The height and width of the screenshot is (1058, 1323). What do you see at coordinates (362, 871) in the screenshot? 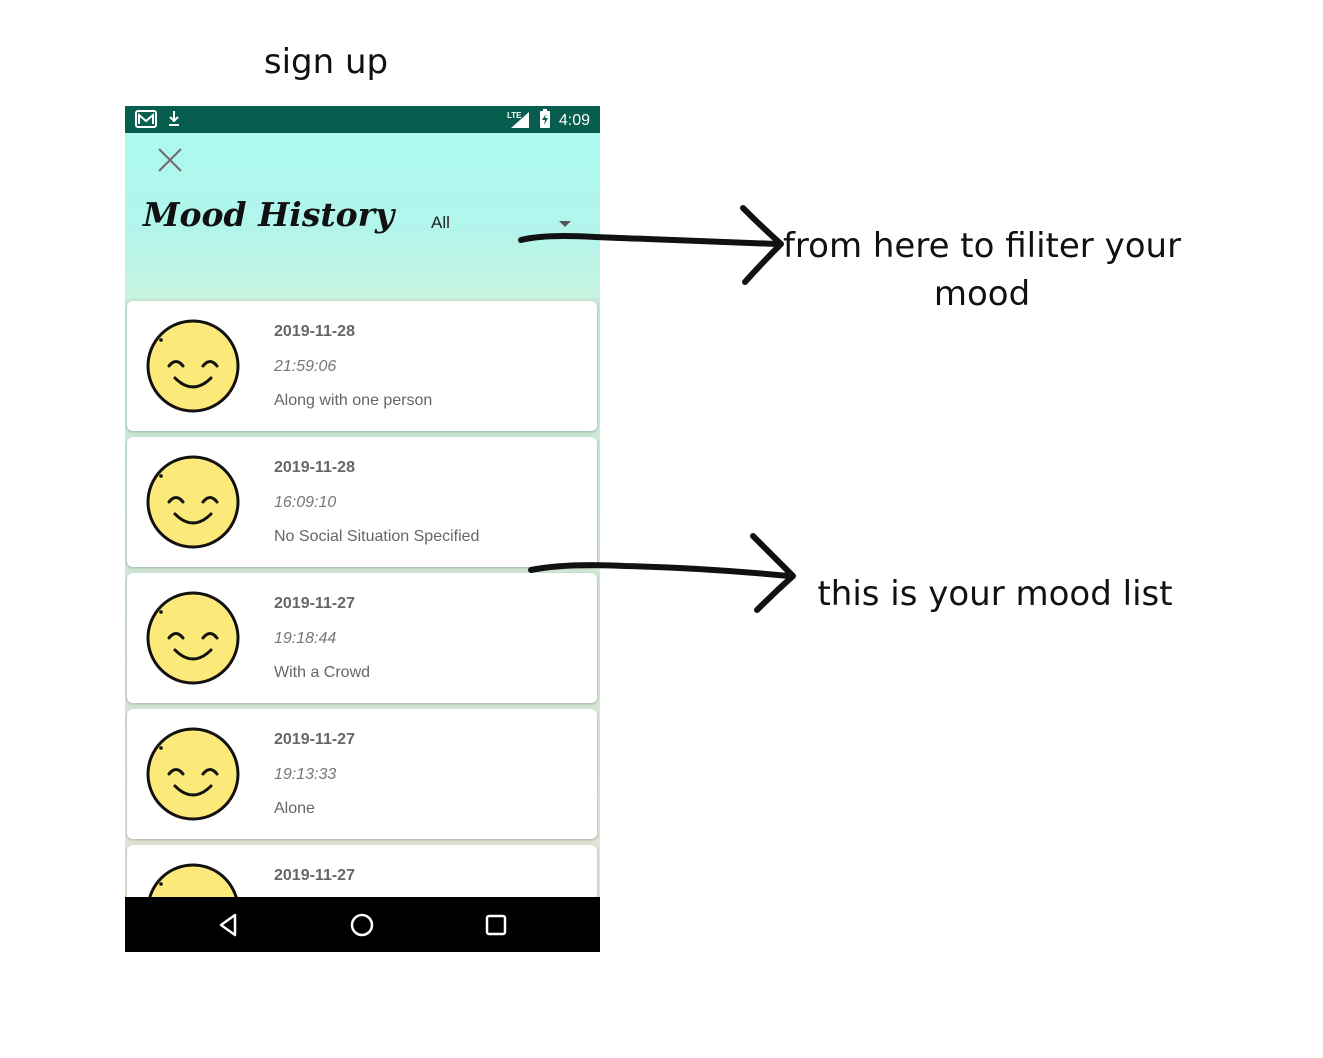
I see `mood-card: 2019-11-27` at bounding box center [362, 871].